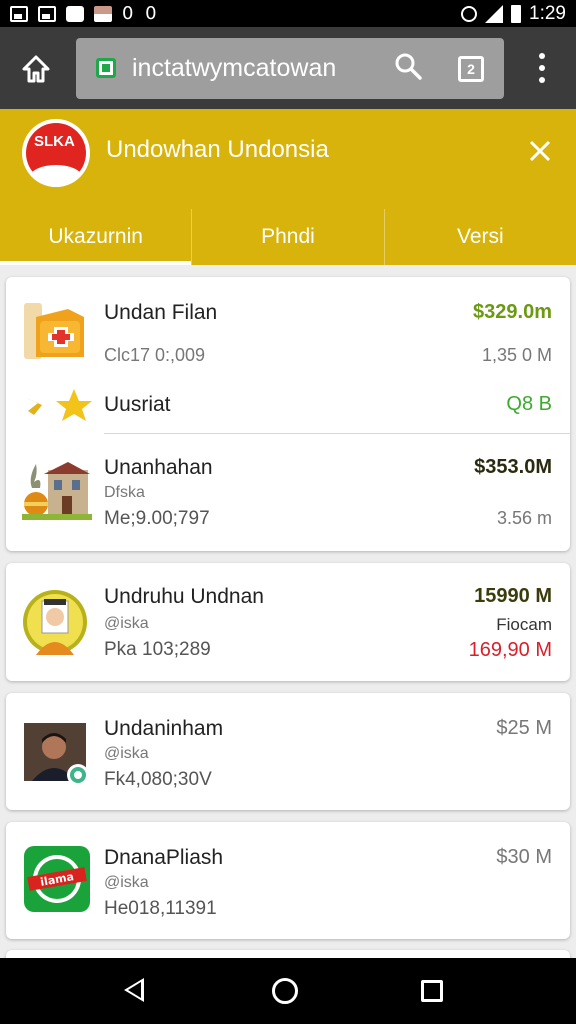 This screenshot has width=576, height=1024. Describe the element at coordinates (234, 68) in the screenshot. I see `url-text: inctatwymcatowan` at that location.